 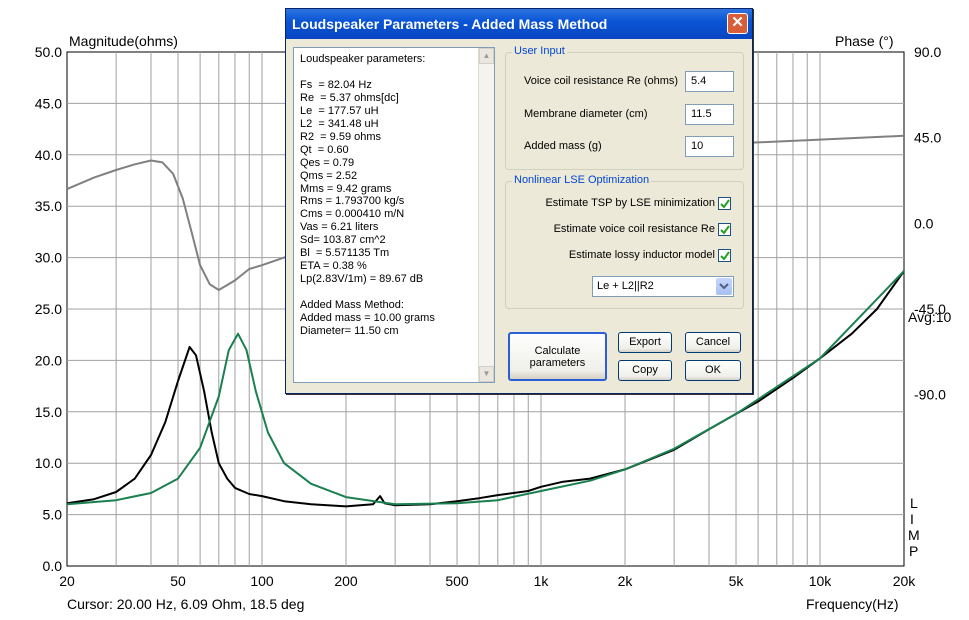 I want to click on cursor-readout: Cursor: 20.00 Hz, 6.09 Ohm, 18.5 deg, so click(x=185, y=604).